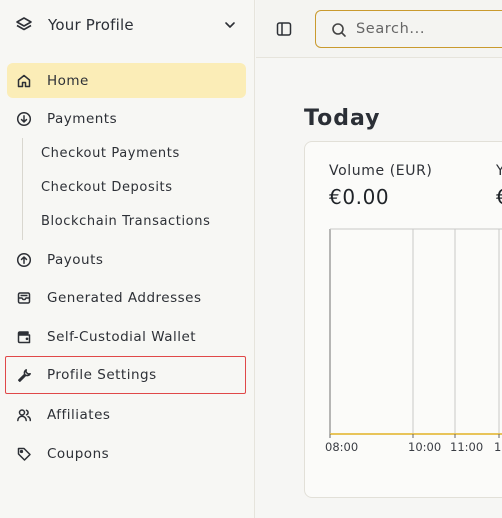 This screenshot has height=518, width=502. Describe the element at coordinates (24, 80) in the screenshot. I see `home-icon` at that location.